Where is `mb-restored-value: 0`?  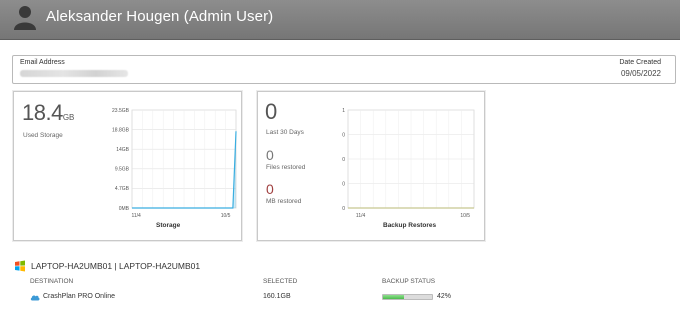 mb-restored-value: 0 is located at coordinates (270, 189).